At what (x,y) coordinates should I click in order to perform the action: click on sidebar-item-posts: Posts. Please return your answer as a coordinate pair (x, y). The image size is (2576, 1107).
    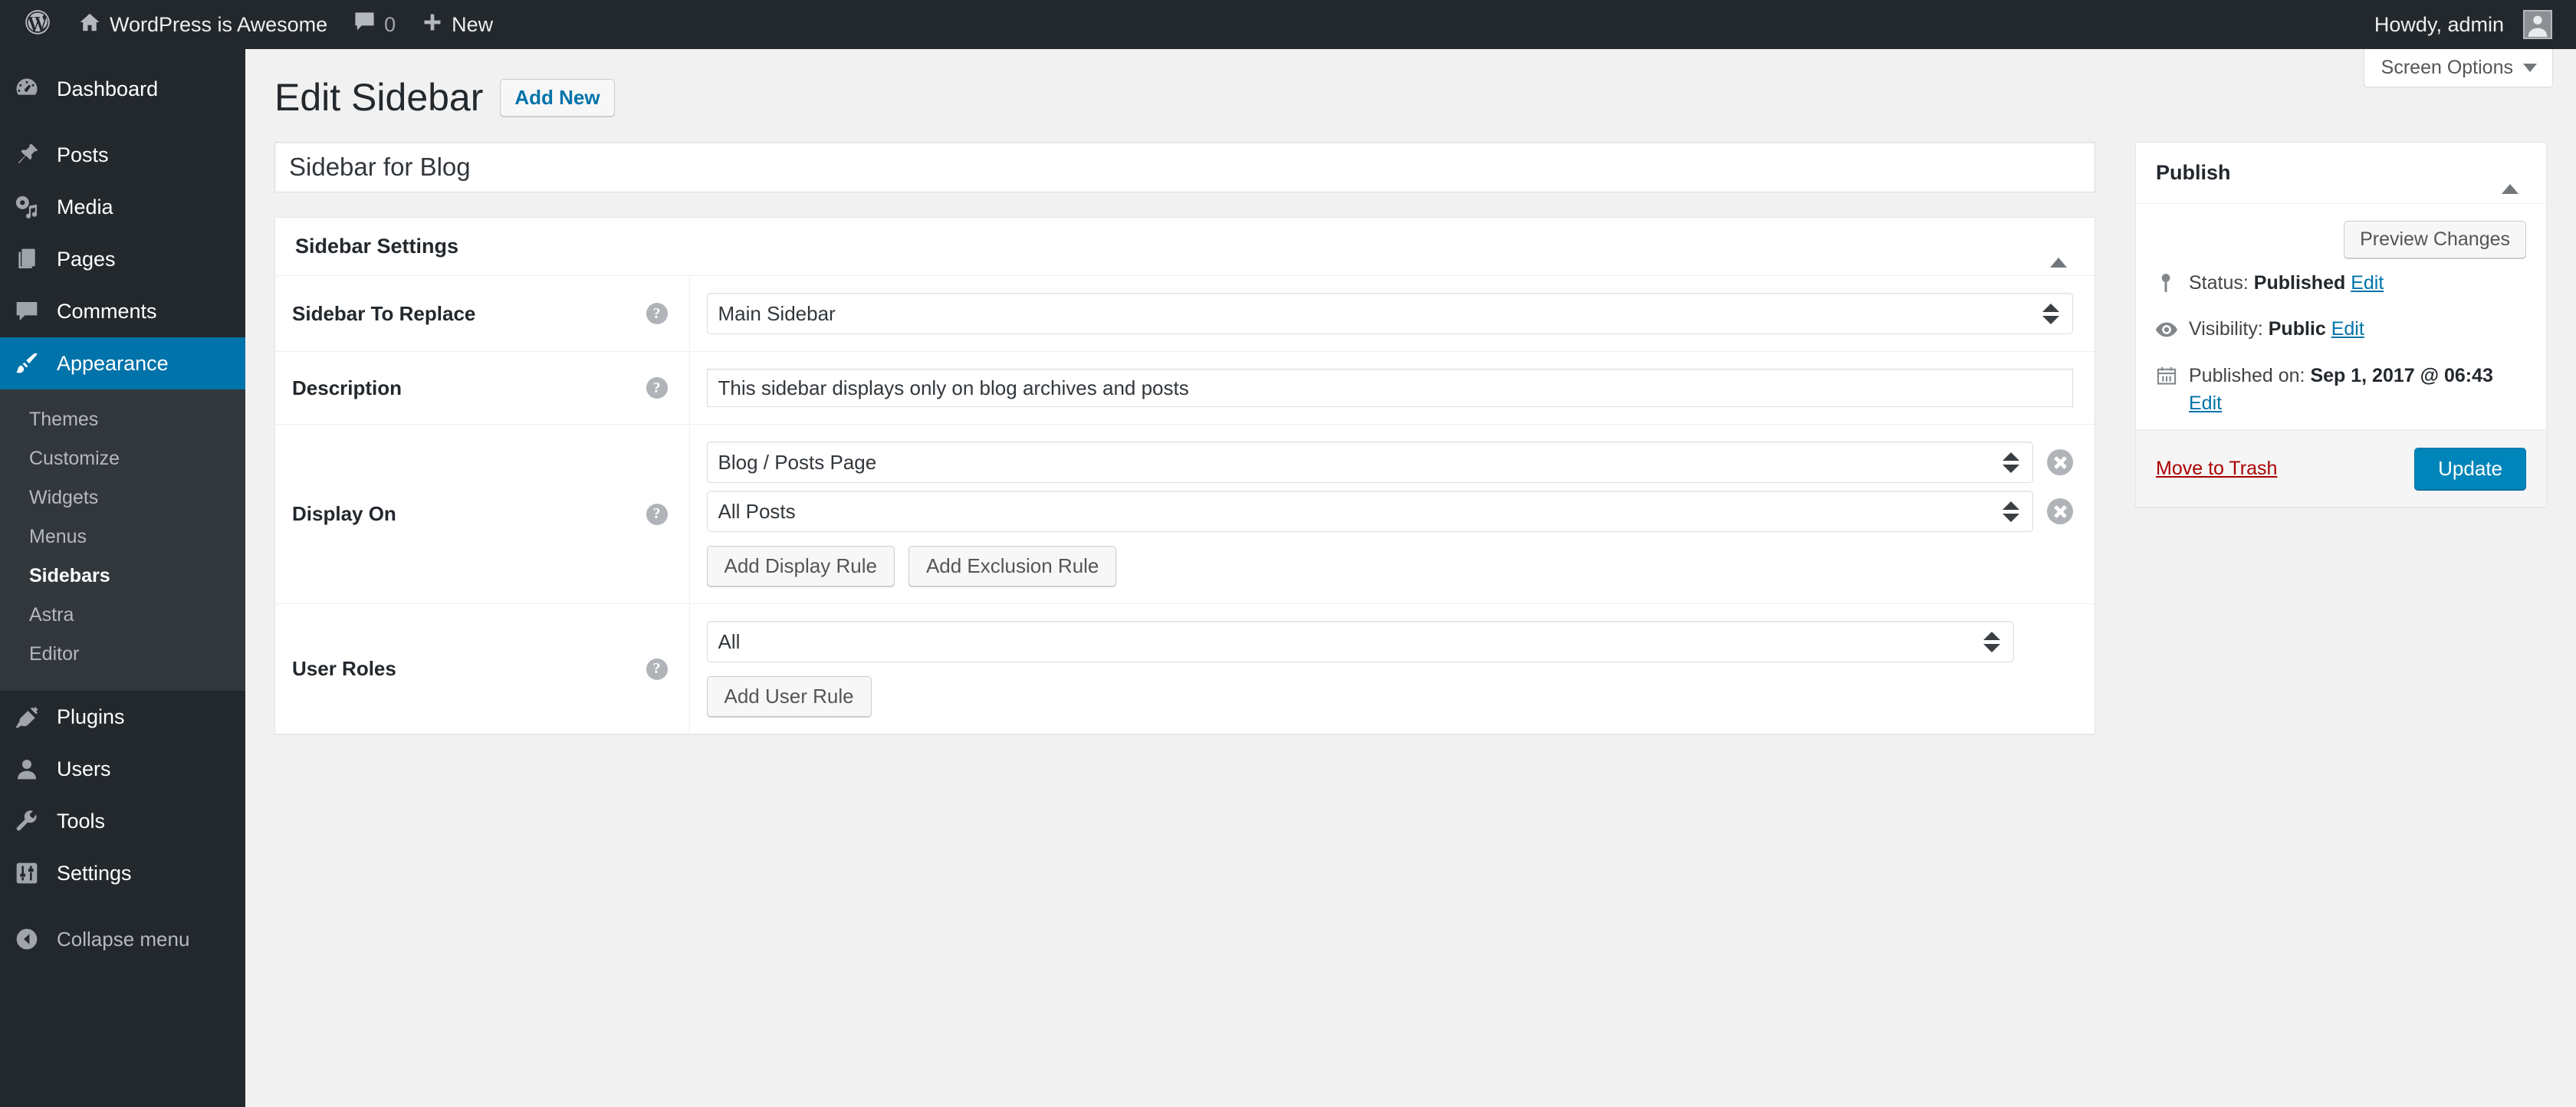
    Looking at the image, I should click on (123, 155).